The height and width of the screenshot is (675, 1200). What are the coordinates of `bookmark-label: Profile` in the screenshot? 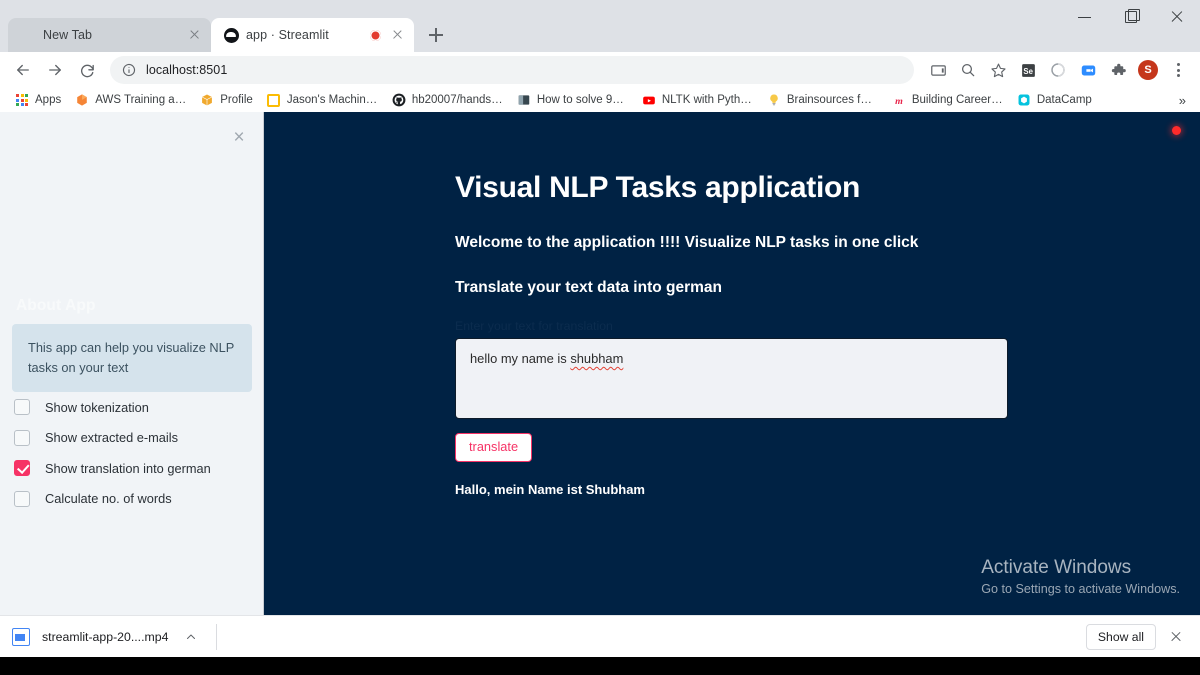 It's located at (236, 100).